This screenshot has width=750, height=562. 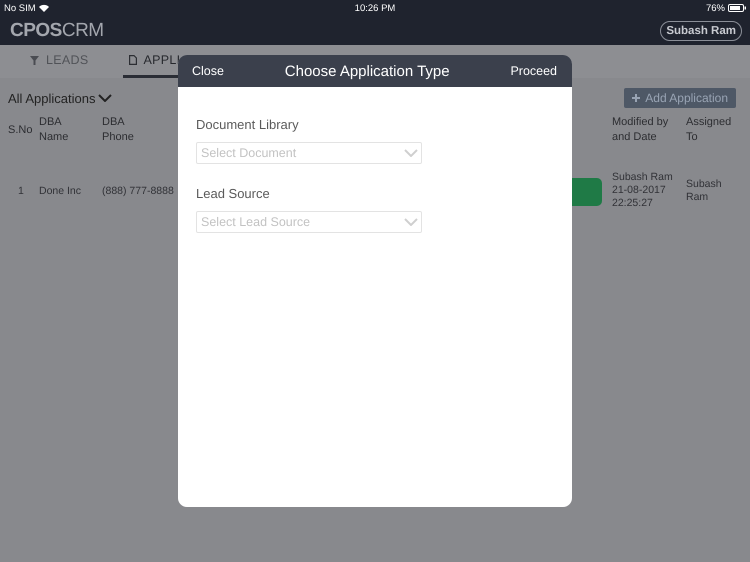 What do you see at coordinates (20, 191) in the screenshot?
I see `table-cell-text: 1` at bounding box center [20, 191].